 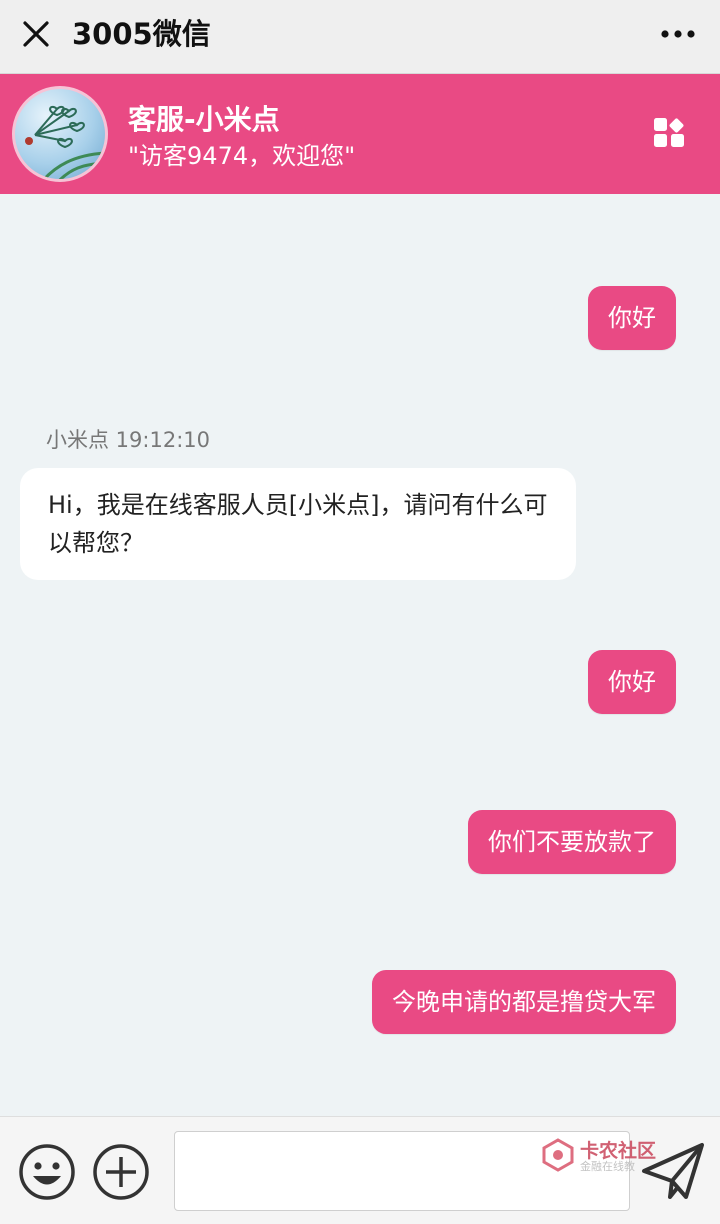 What do you see at coordinates (204, 119) in the screenshot?
I see `agent-name: 客服-小米点` at bounding box center [204, 119].